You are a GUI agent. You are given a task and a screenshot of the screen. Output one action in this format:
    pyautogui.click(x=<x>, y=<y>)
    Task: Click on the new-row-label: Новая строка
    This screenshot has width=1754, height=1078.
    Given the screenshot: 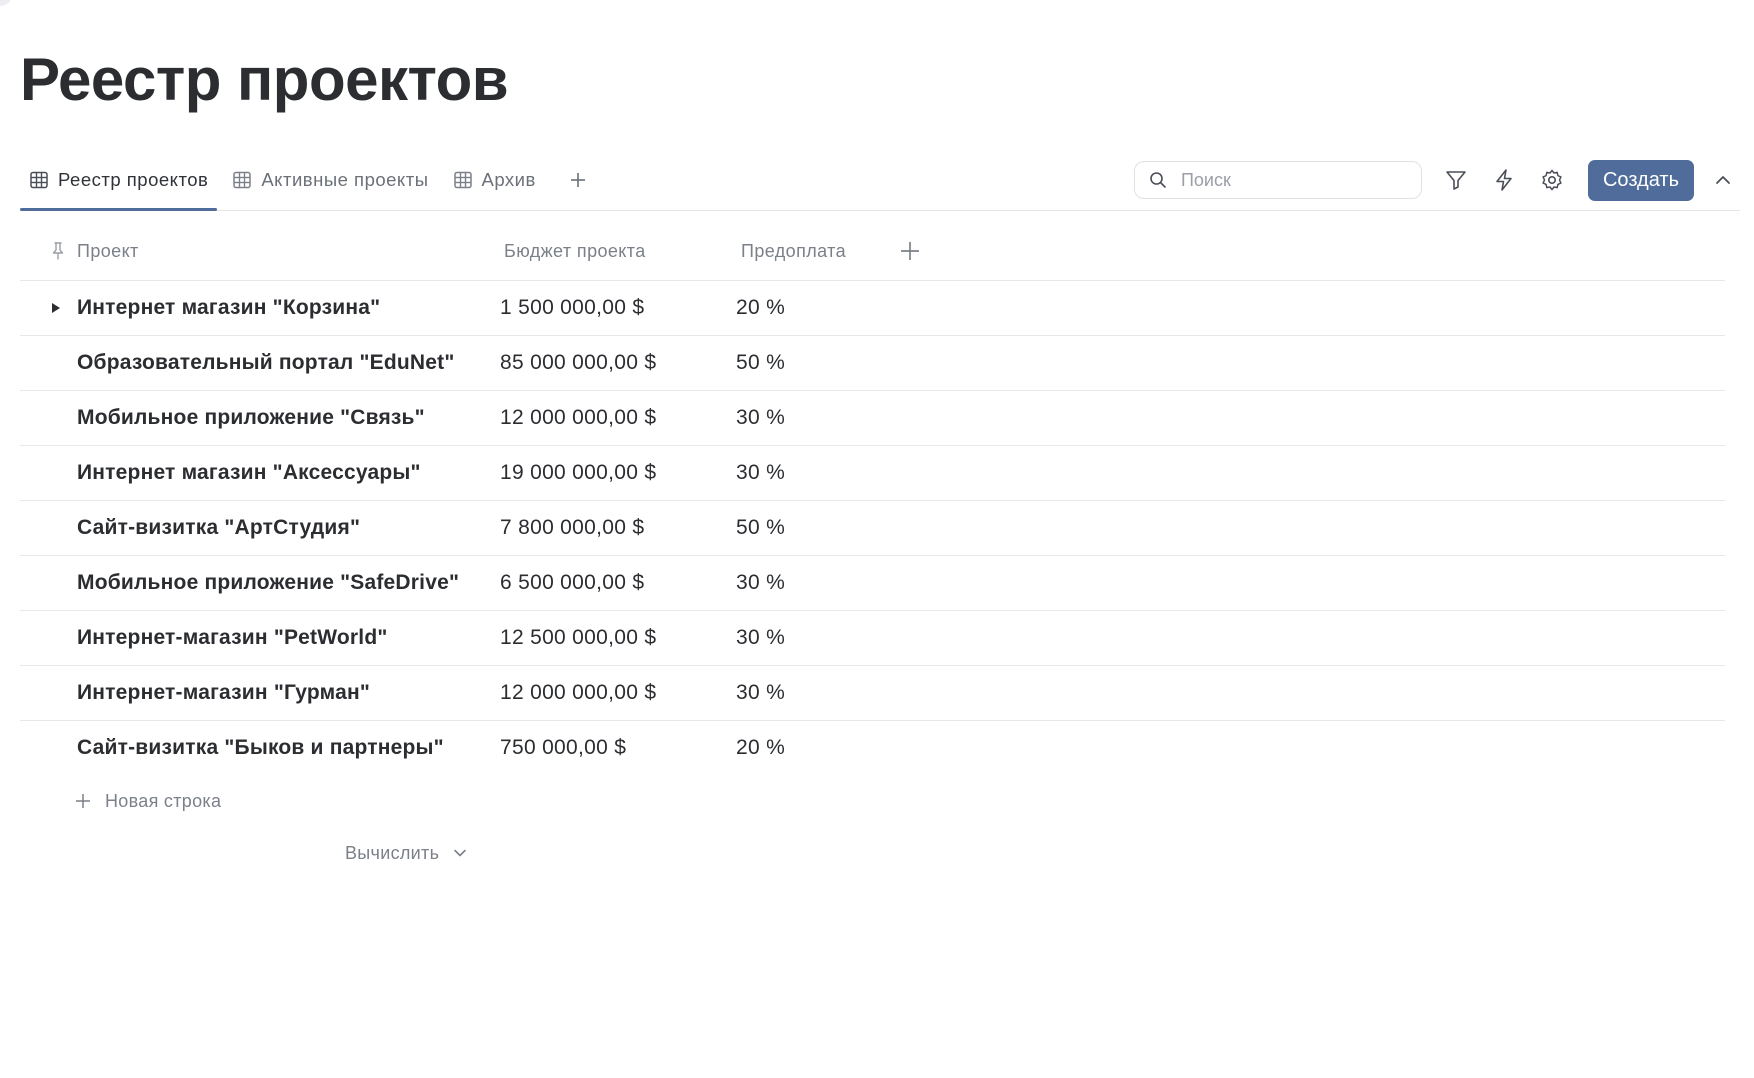 What is the action you would take?
    pyautogui.click(x=163, y=800)
    